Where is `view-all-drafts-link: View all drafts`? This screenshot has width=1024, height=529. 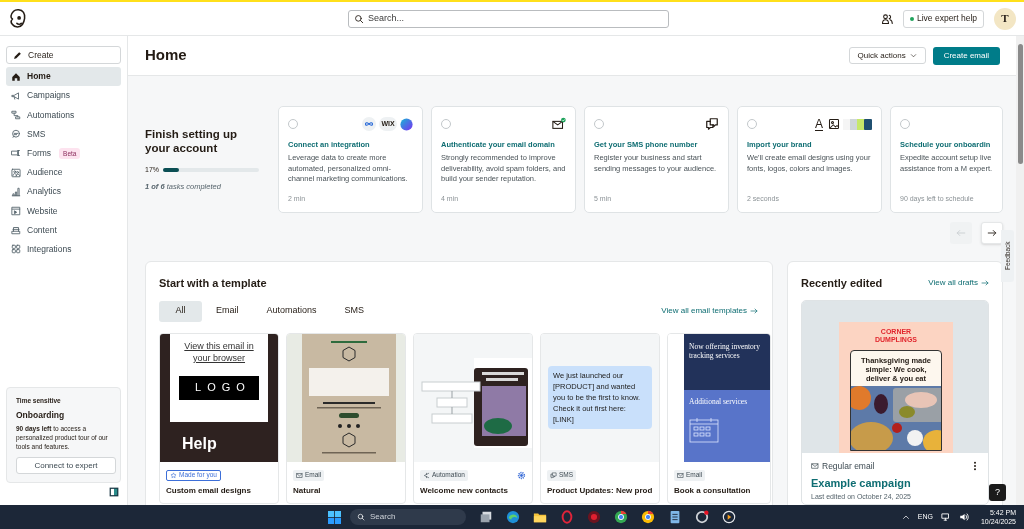 view-all-drafts-link: View all drafts is located at coordinates (958, 283).